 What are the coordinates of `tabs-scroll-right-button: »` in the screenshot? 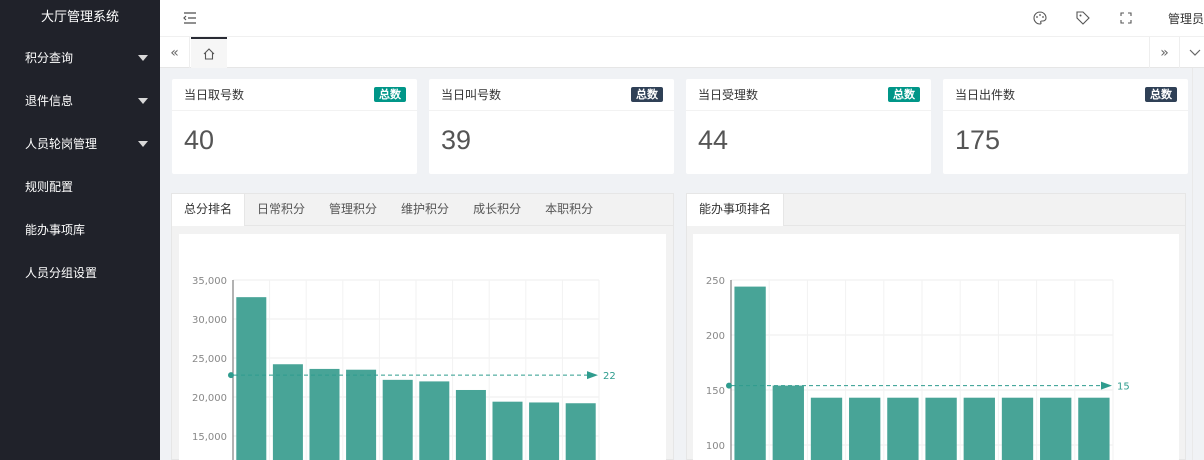 It's located at (1164, 52).